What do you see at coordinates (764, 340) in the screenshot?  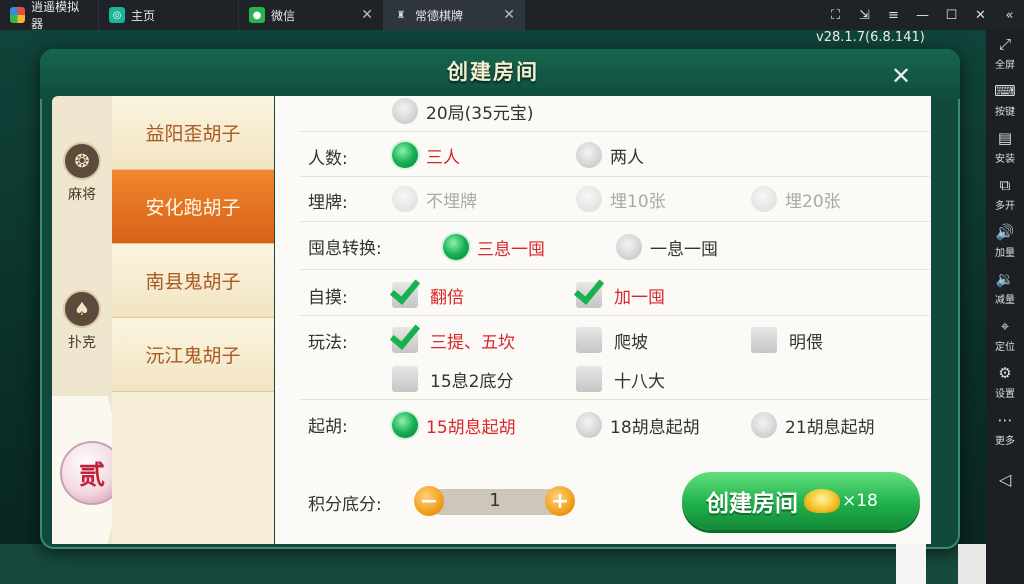 I see `rules-checkbox-mingwei` at bounding box center [764, 340].